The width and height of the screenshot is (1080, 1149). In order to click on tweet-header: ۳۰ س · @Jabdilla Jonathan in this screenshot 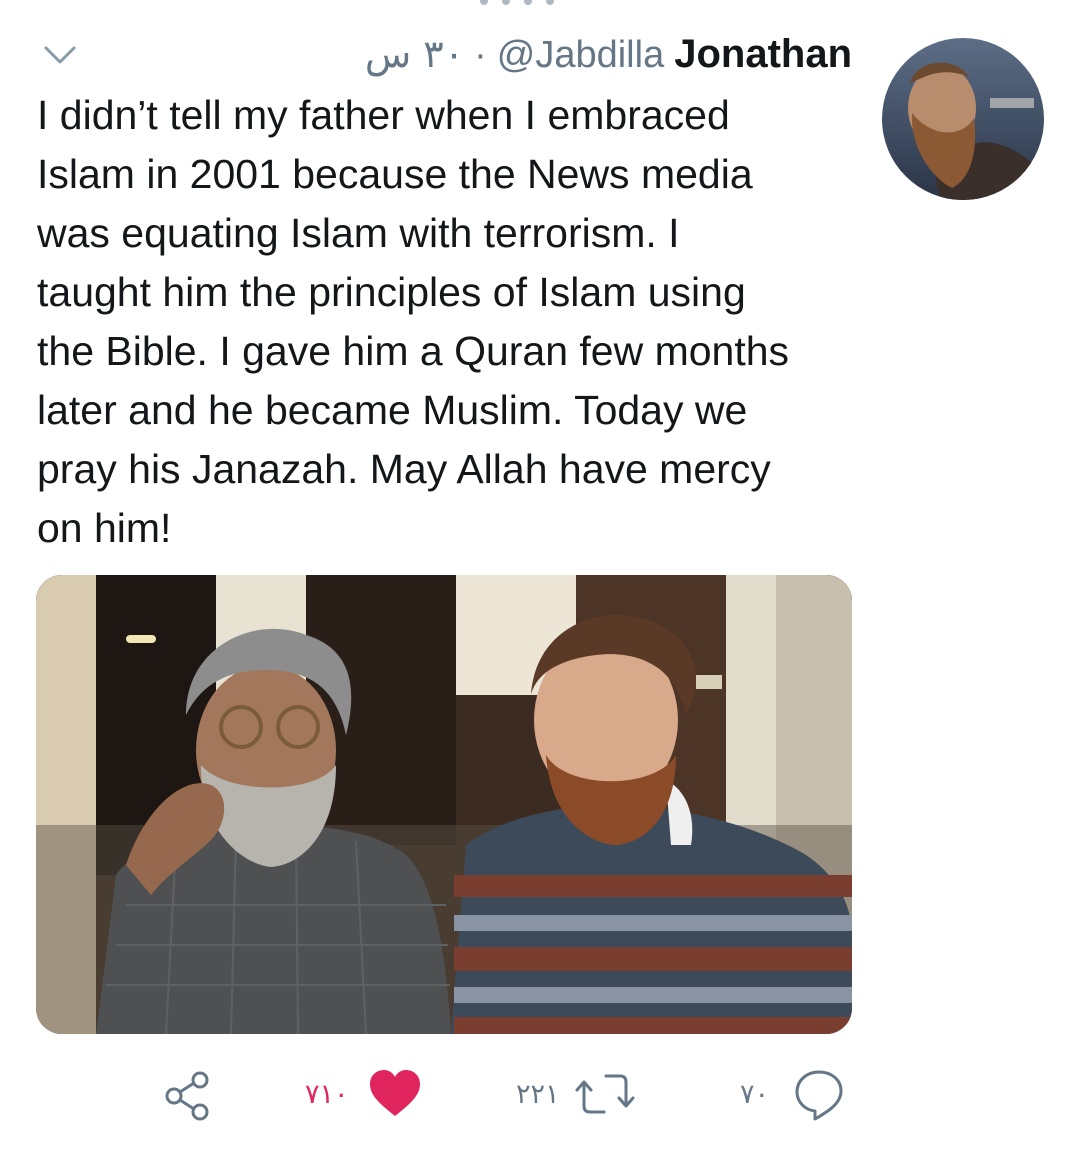, I will do `click(444, 57)`.